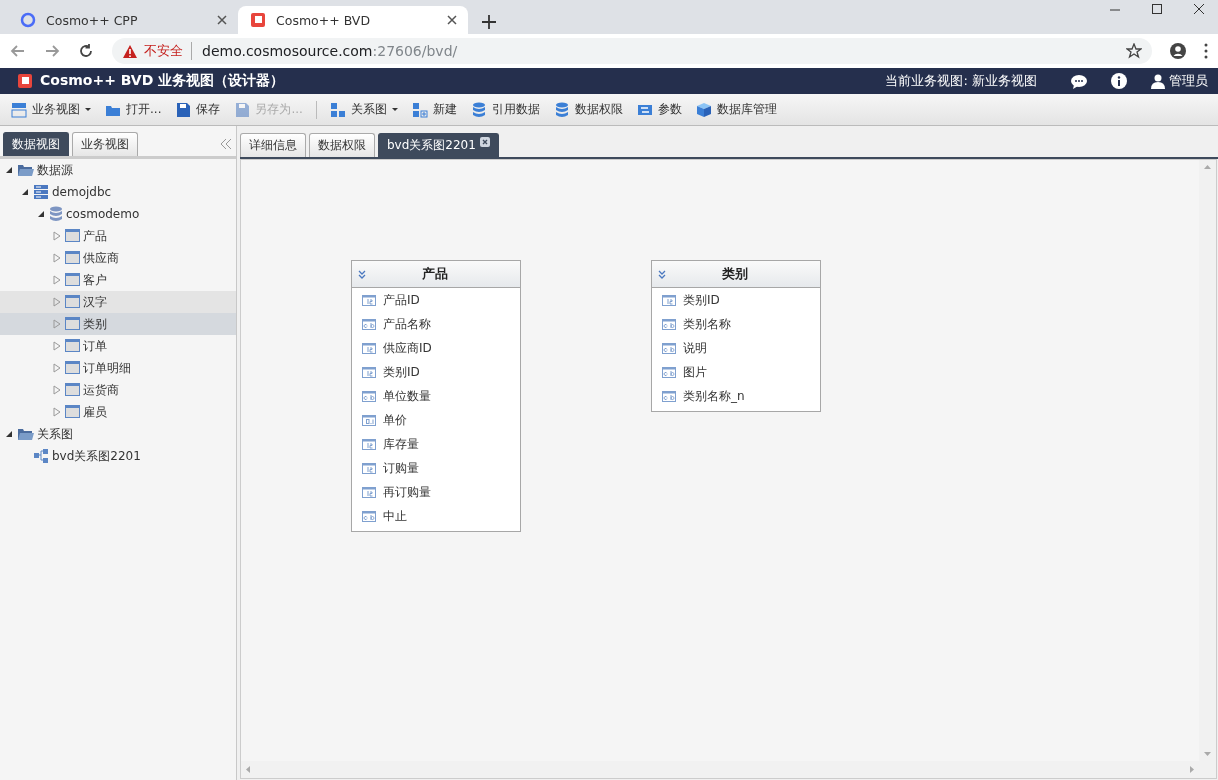 Image resolution: width=1218 pixels, height=780 pixels. Describe the element at coordinates (36, 144) in the screenshot. I see `panel-tab: 数据视图` at that location.